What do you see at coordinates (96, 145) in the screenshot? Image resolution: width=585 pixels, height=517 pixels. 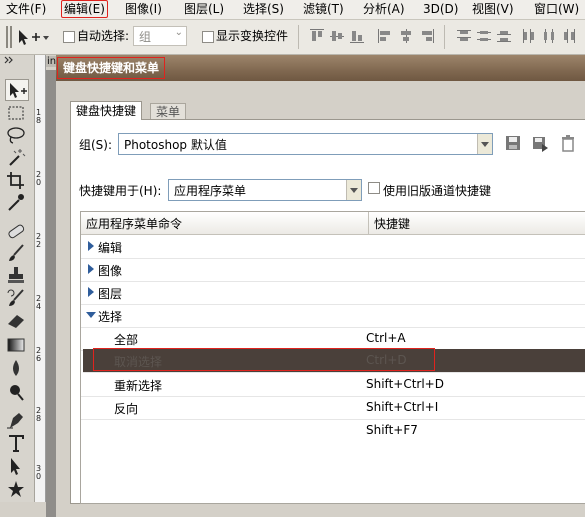 I see `set-label: 组(S):` at bounding box center [96, 145].